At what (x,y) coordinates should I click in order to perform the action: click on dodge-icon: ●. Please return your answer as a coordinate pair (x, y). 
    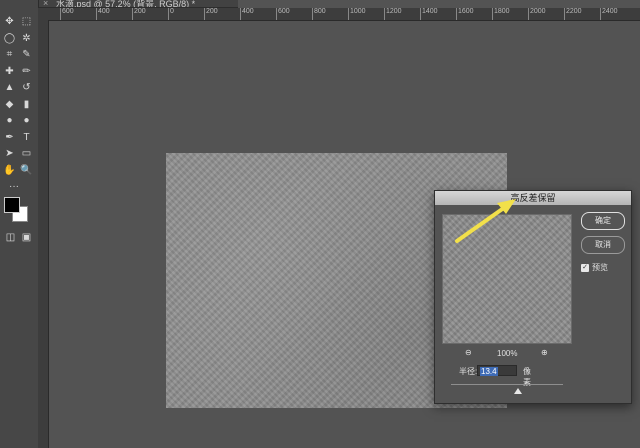
    Looking at the image, I should click on (26, 120).